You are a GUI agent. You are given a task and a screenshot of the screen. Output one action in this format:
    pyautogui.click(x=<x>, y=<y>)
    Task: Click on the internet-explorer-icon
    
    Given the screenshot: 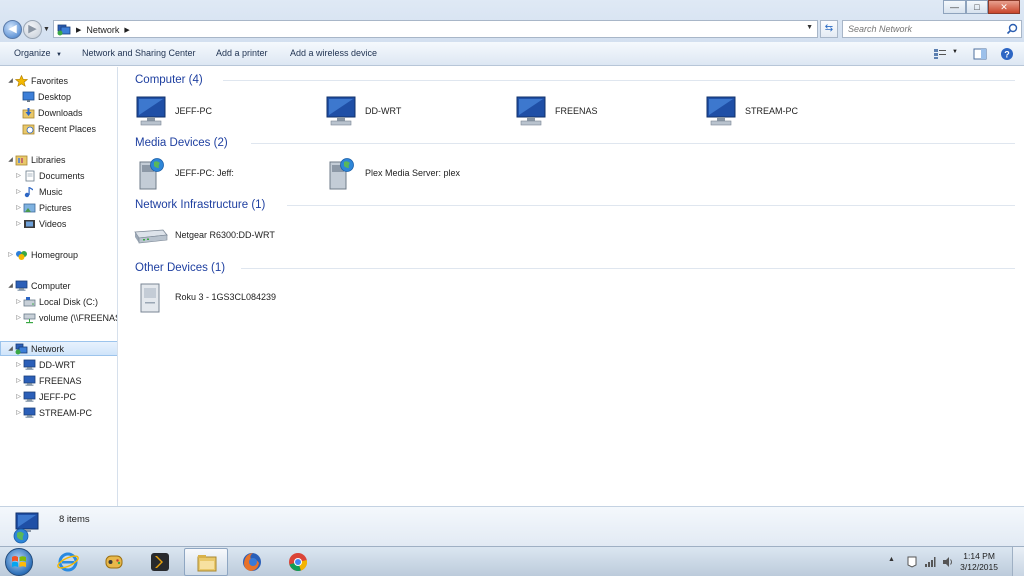 What is the action you would take?
    pyautogui.click(x=68, y=562)
    